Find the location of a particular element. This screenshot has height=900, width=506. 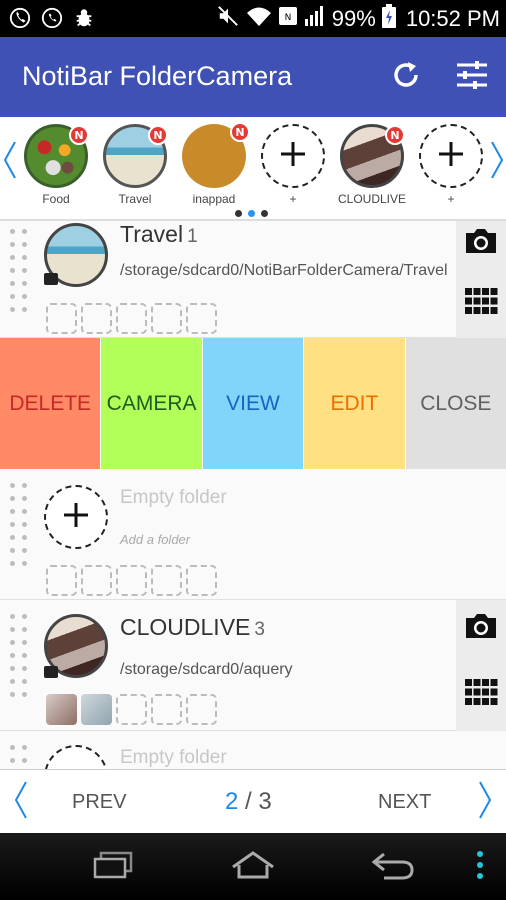

camera-icon is located at coordinates (481, 628).